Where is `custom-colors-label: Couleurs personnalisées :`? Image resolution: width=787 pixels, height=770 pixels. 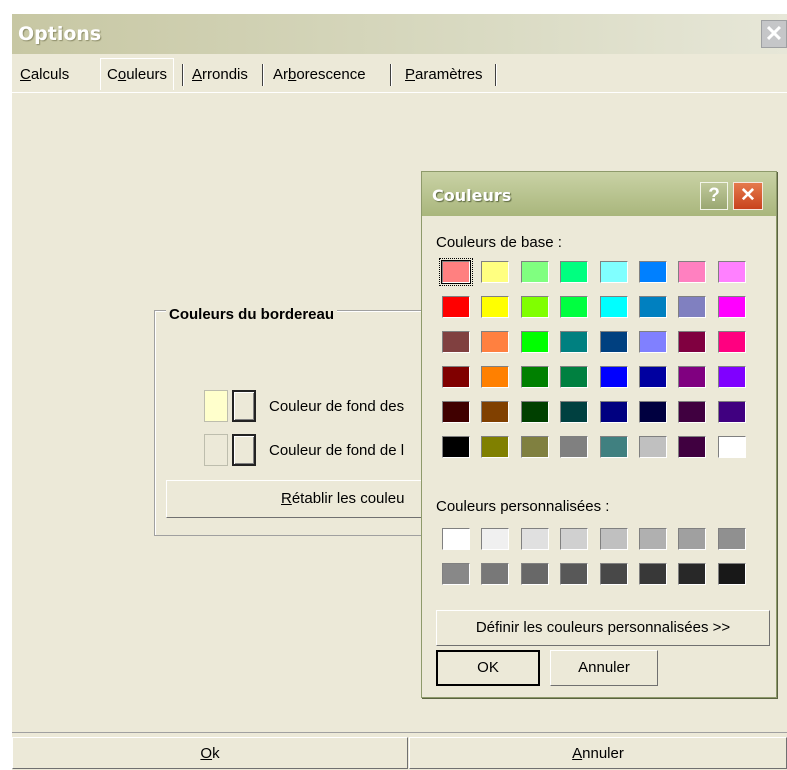 custom-colors-label: Couleurs personnalisées : is located at coordinates (523, 506).